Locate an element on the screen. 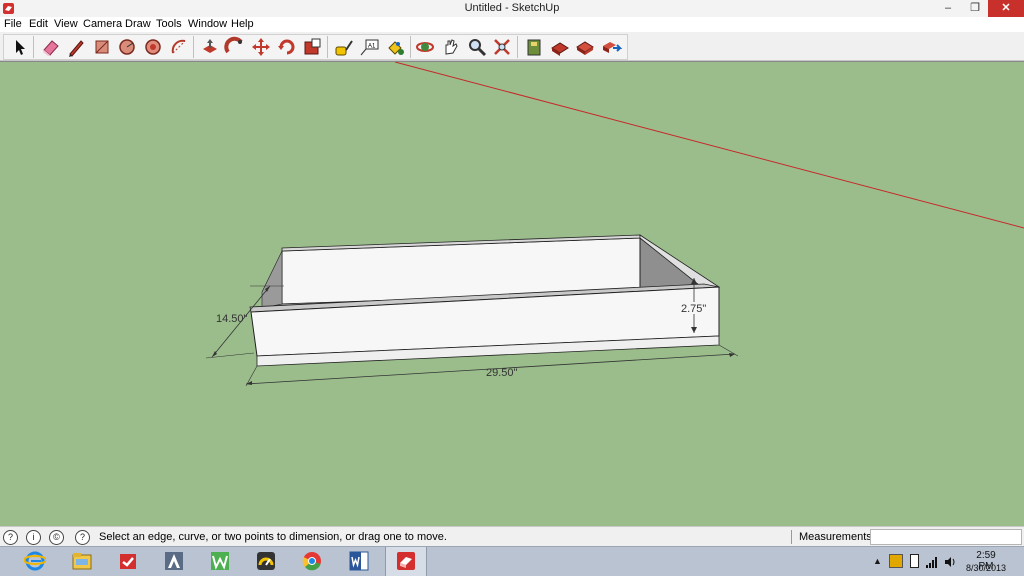 Image resolution: width=1024 pixels, height=576 pixels. menu-help: Help is located at coordinates (242, 24).